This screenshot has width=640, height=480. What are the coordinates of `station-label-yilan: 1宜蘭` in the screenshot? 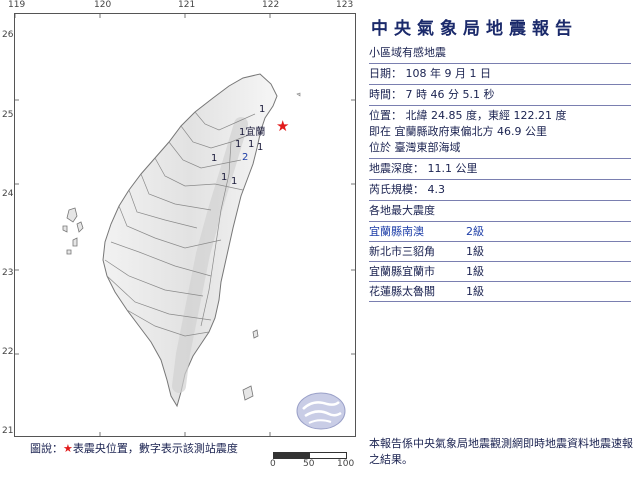 It's located at (252, 131).